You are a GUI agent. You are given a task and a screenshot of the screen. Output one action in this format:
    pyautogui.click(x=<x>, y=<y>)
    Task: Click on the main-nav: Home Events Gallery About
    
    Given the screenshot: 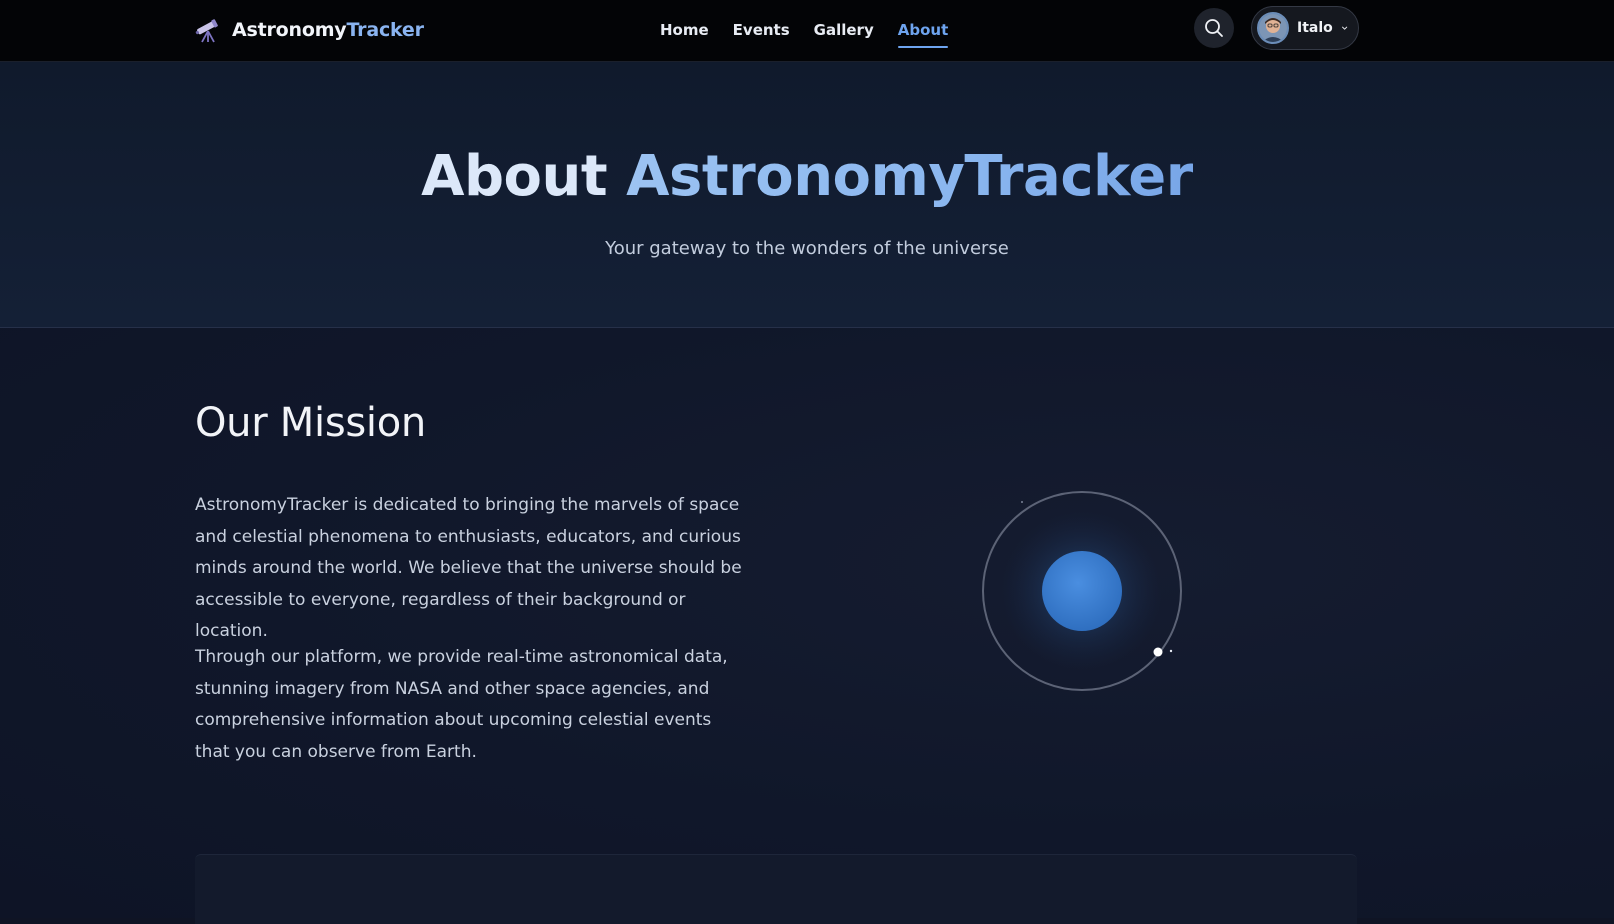 What is the action you would take?
    pyautogui.click(x=804, y=30)
    